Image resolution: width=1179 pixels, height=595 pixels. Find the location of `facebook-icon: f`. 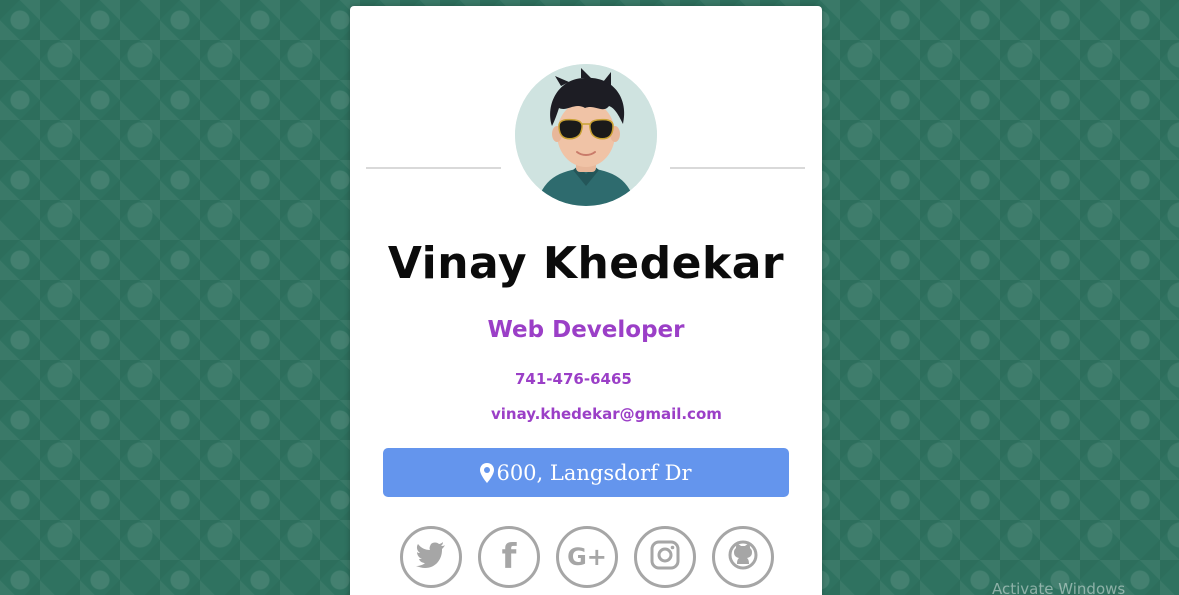

facebook-icon: f is located at coordinates (509, 557).